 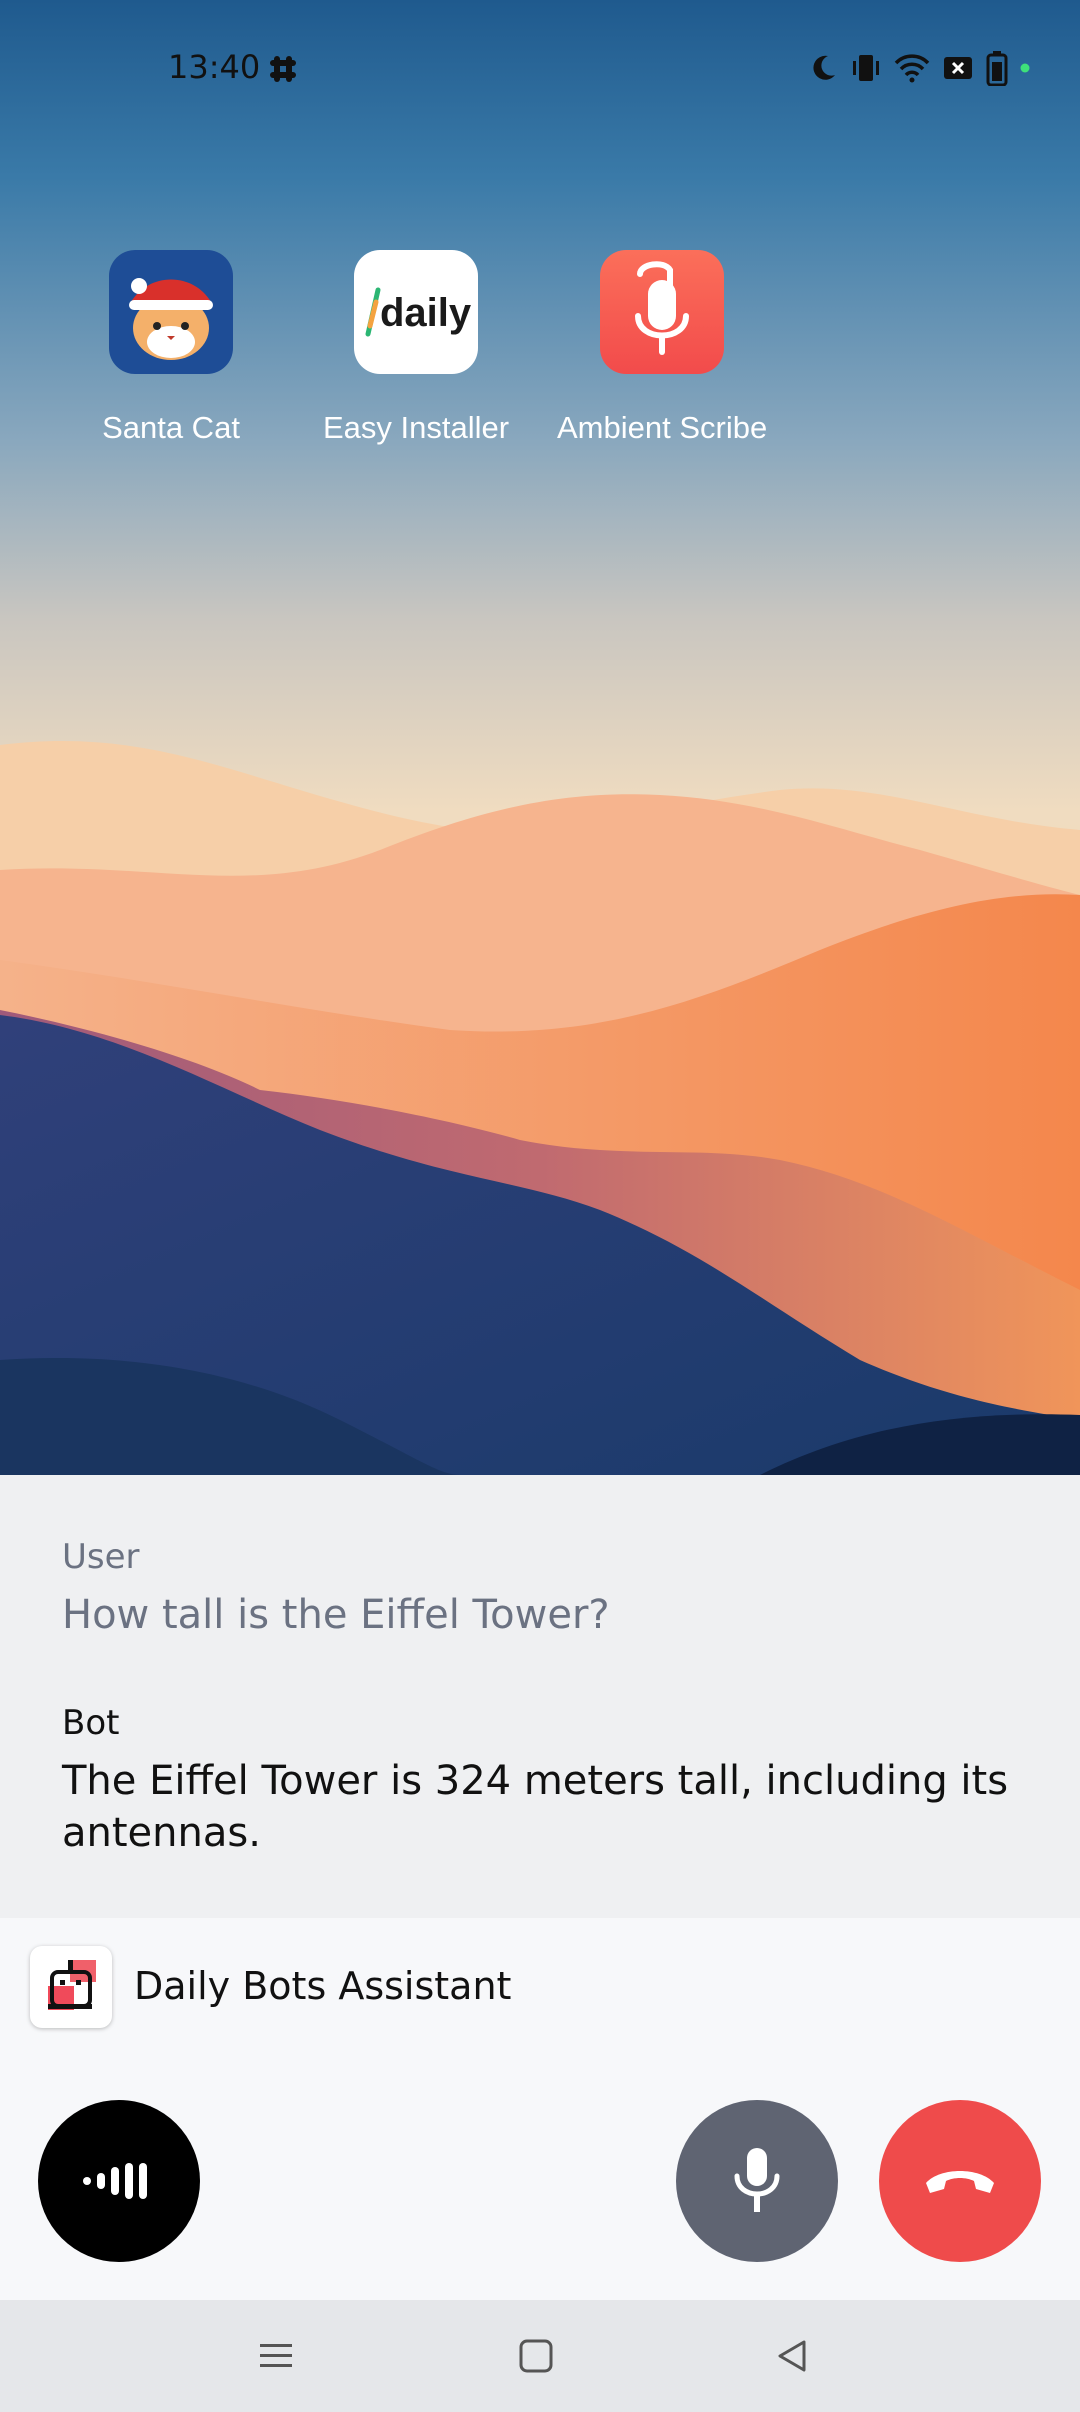 I want to click on mic-button, so click(x=757, y=2181).